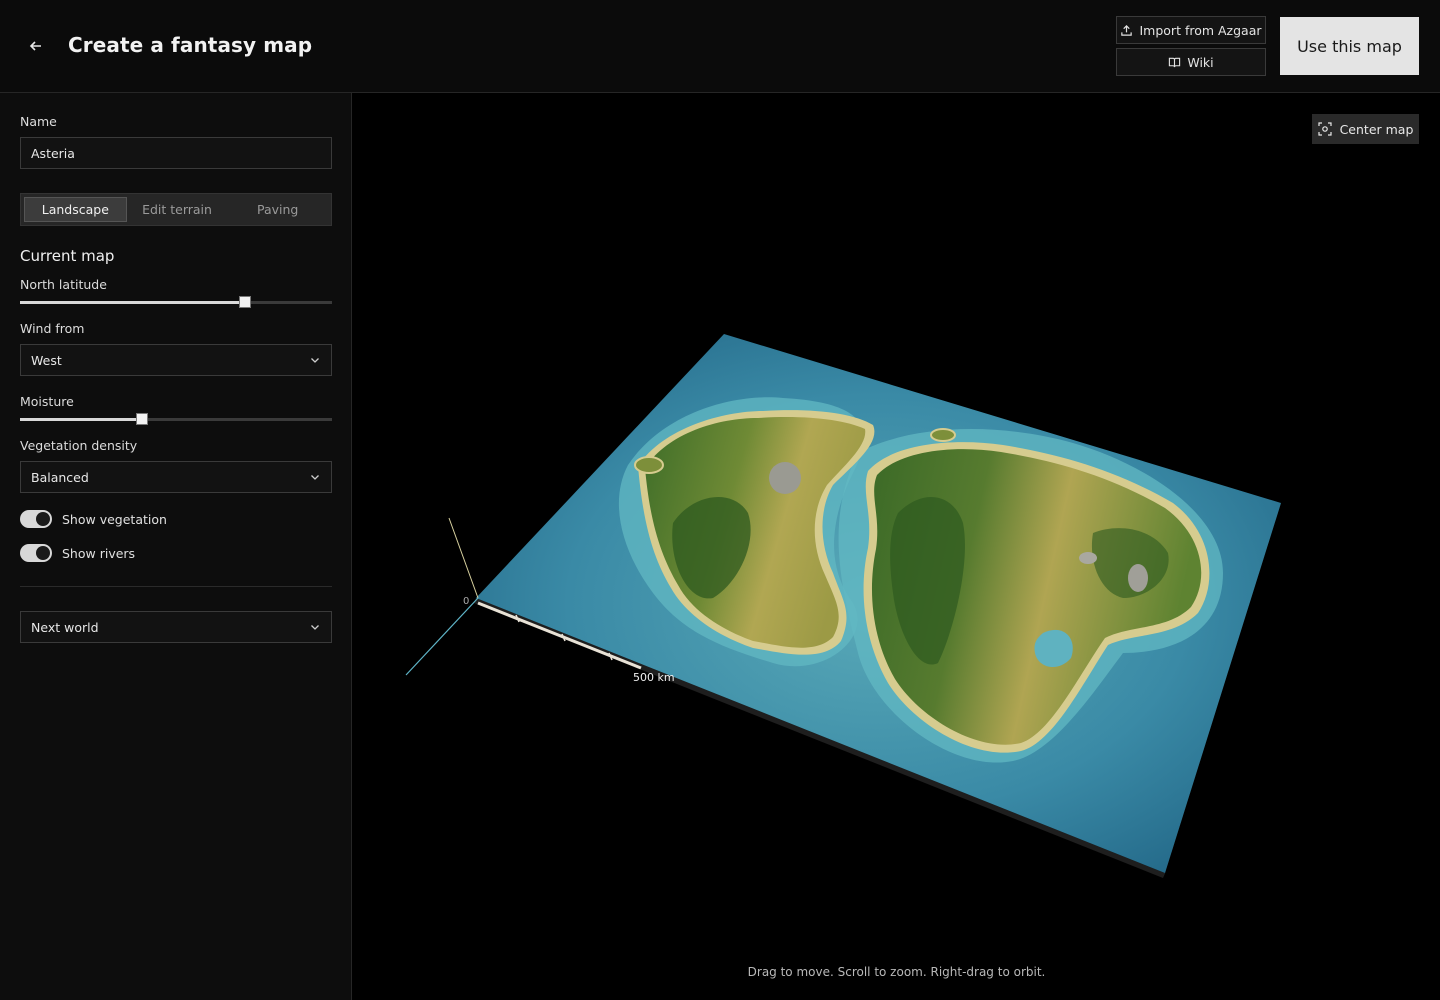  What do you see at coordinates (1200, 62) in the screenshot?
I see `wiki-label: Wiki` at bounding box center [1200, 62].